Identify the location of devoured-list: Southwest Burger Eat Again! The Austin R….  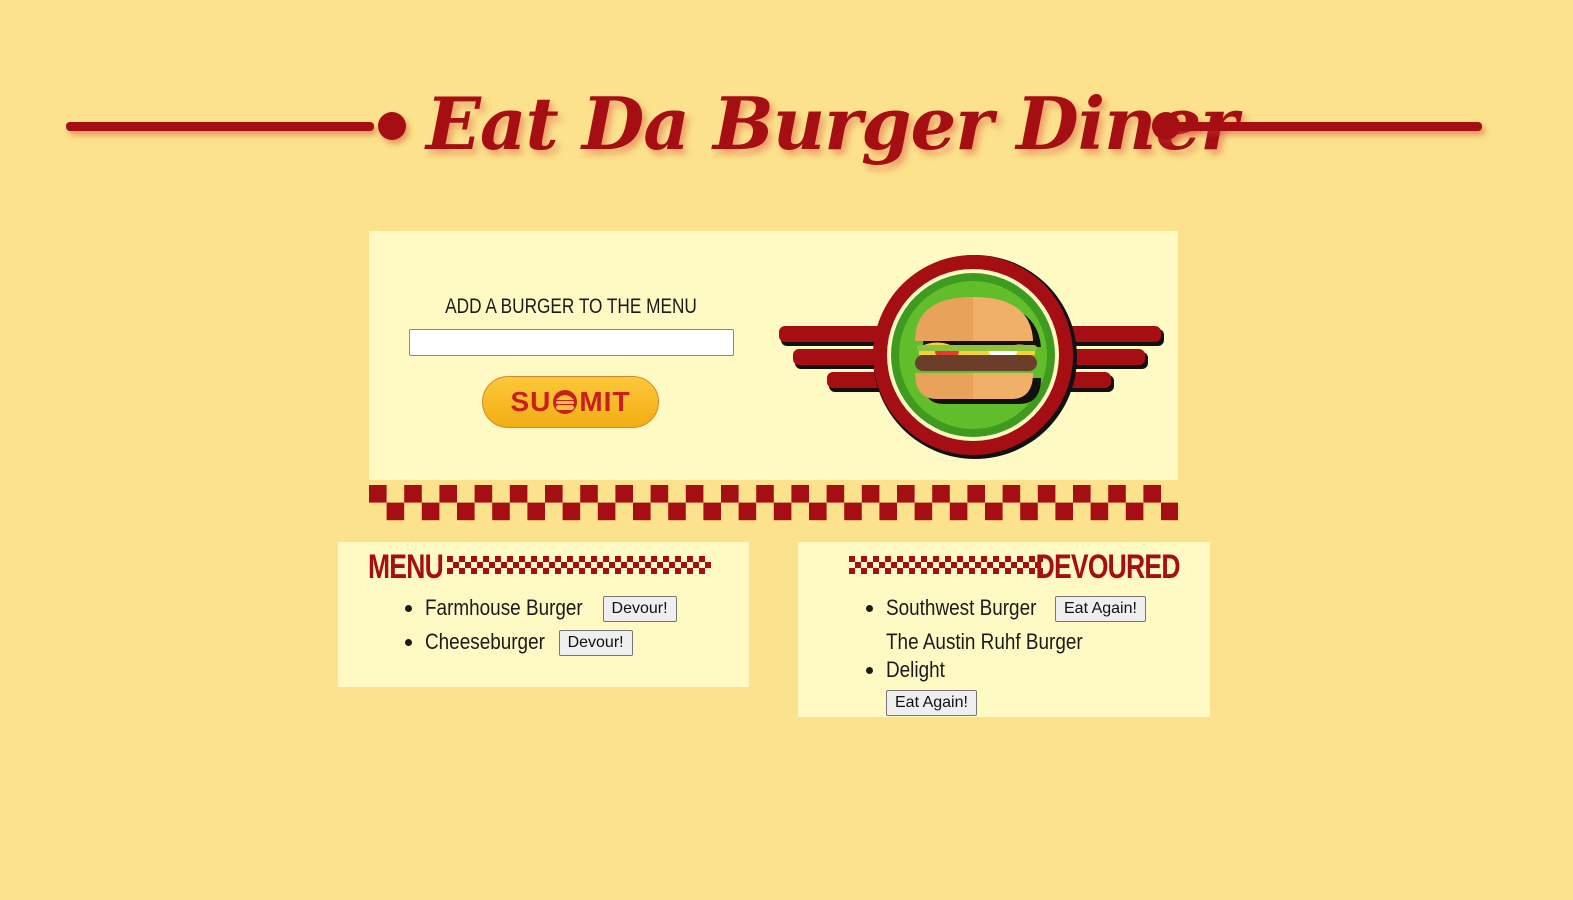
(1031, 658).